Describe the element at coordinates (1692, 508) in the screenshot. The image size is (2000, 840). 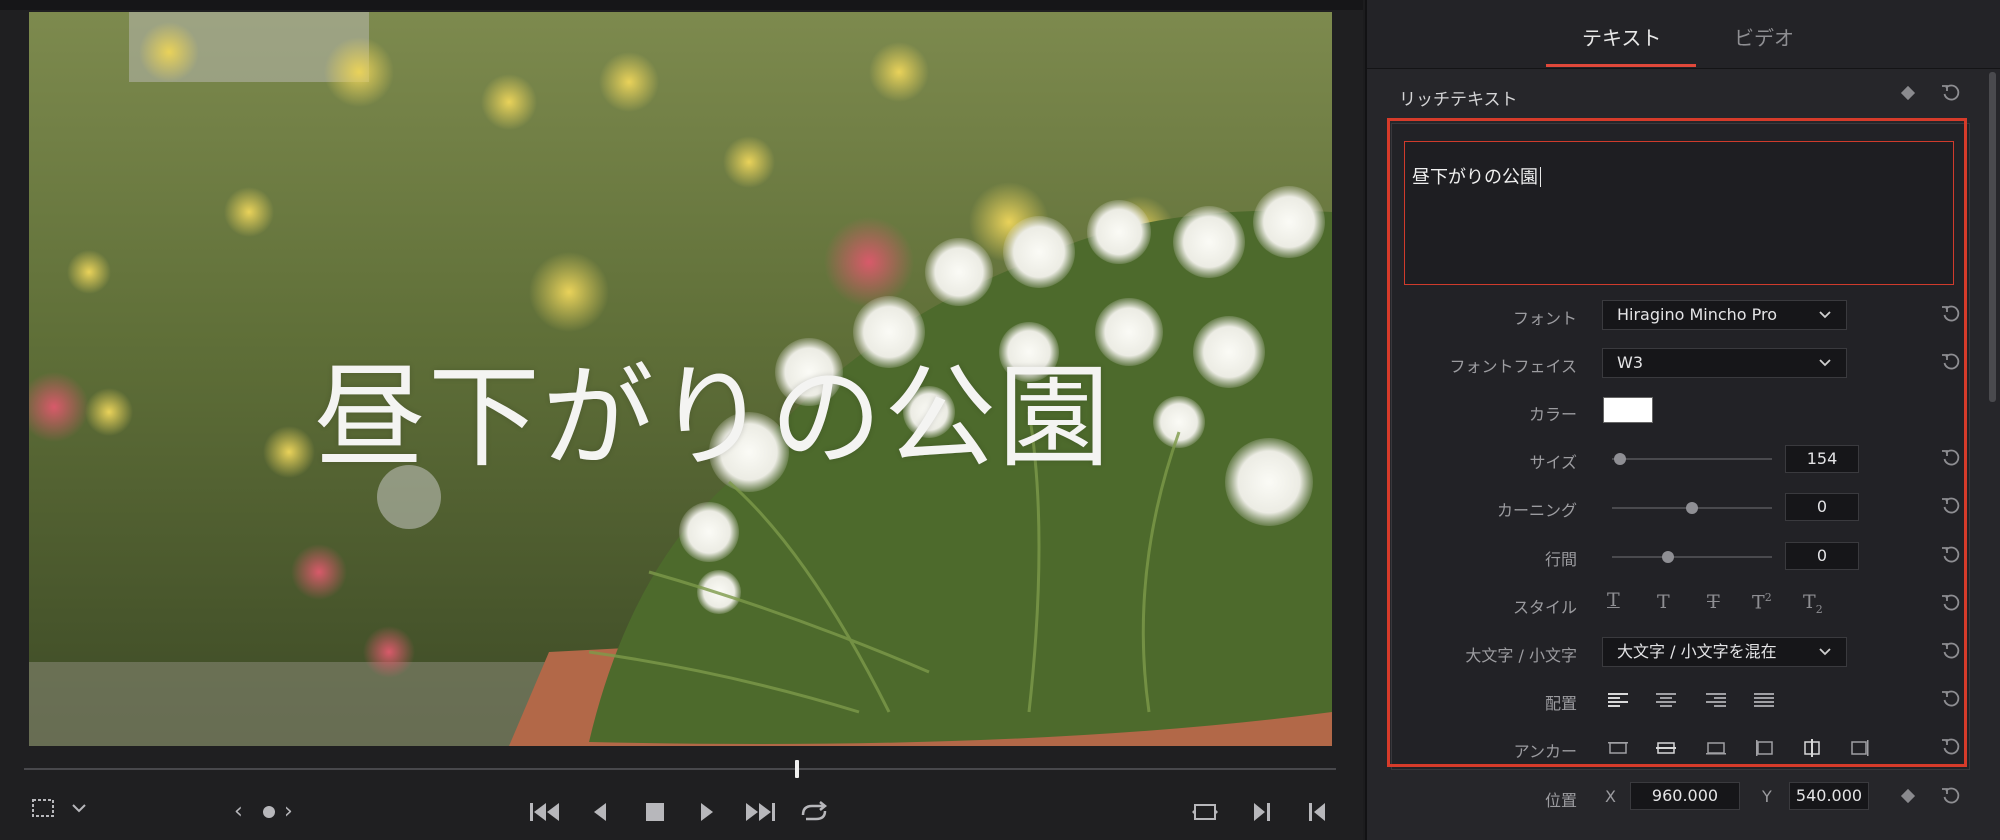
I see `kerning-slider-knob` at that location.